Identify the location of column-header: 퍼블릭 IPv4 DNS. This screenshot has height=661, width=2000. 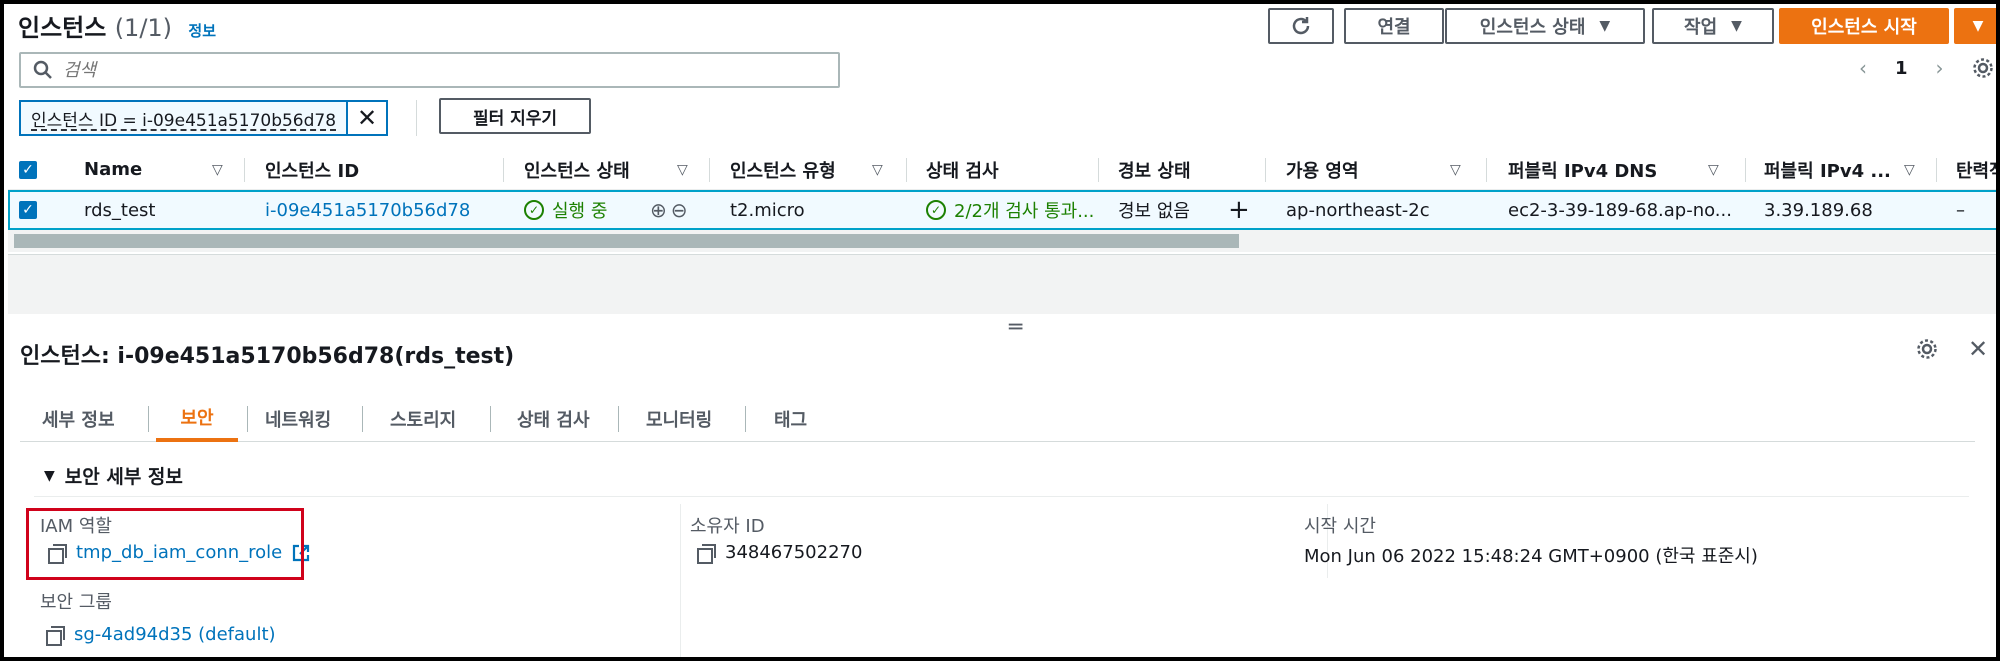
(1582, 169).